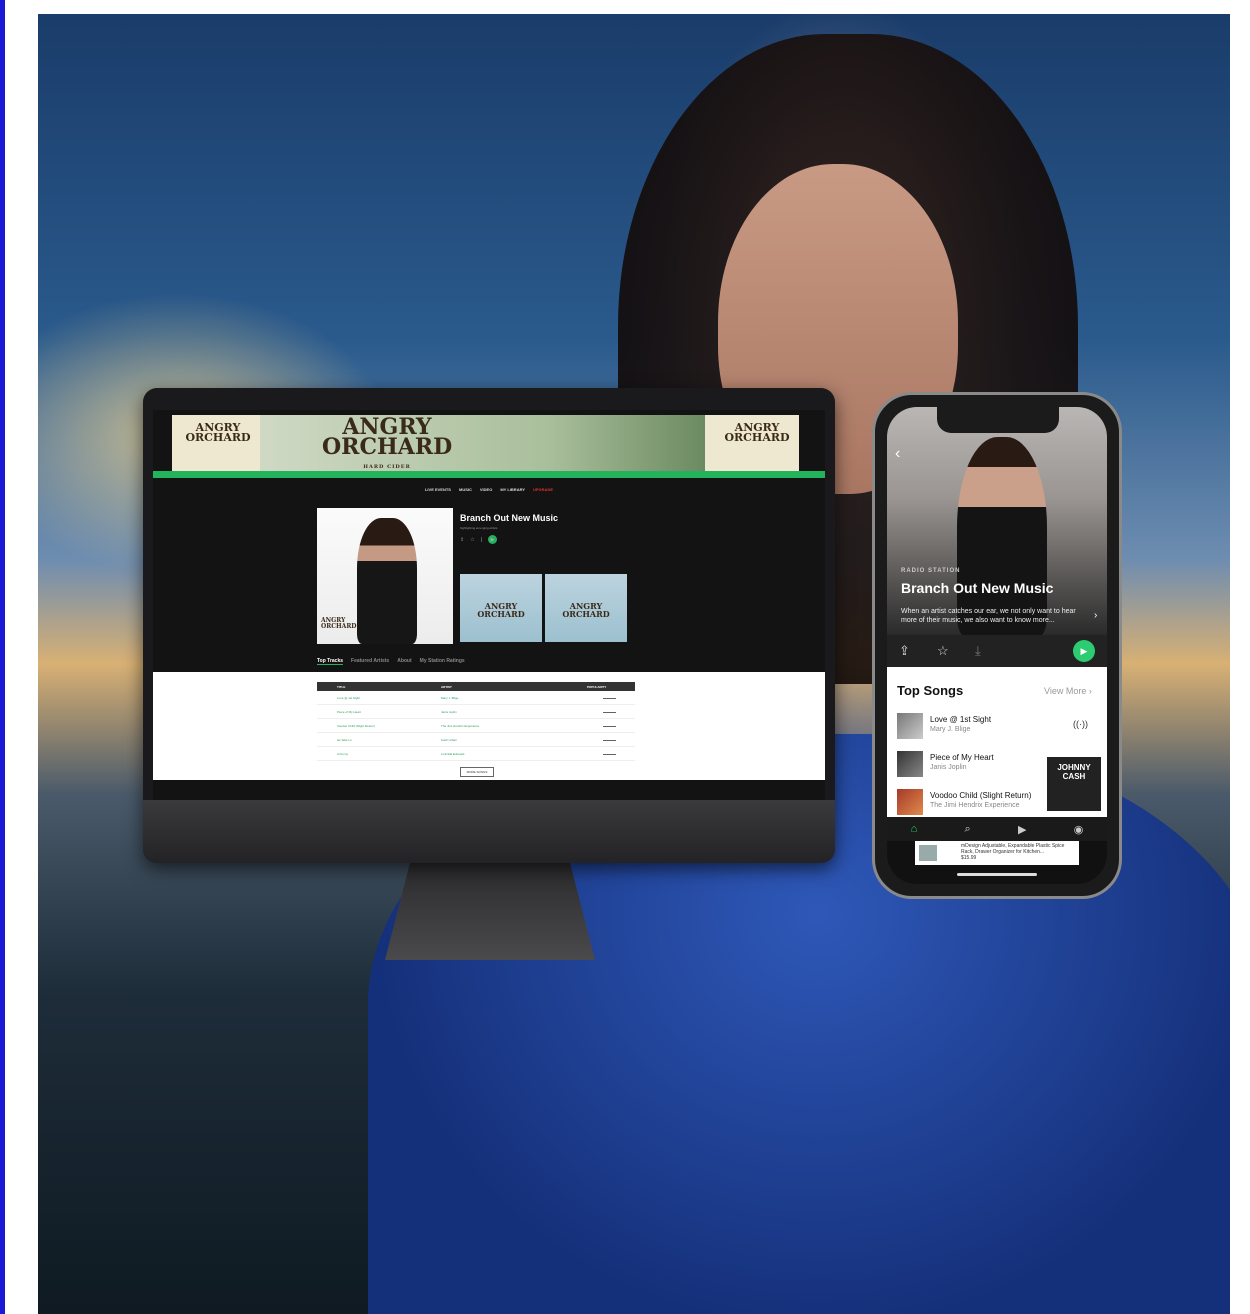  Describe the element at coordinates (489, 831) in the screenshot. I see `imac-chin` at that location.